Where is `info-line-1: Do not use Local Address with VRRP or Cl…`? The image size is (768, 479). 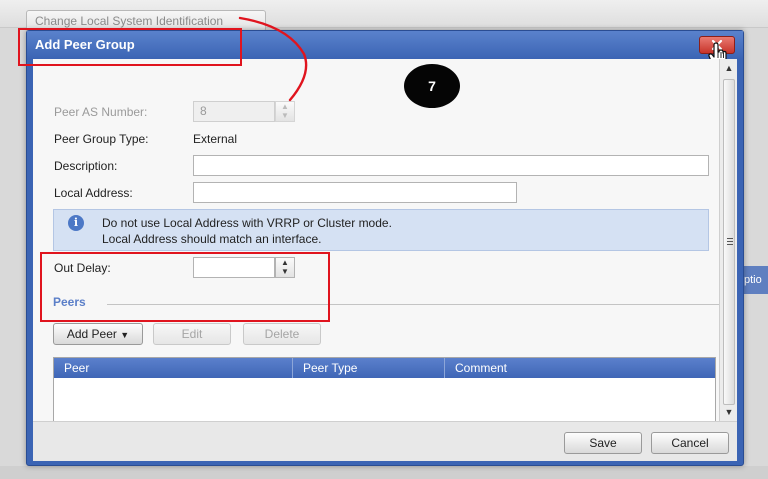
info-line-1: Do not use Local Address with VRRP or Cl… is located at coordinates (247, 223).